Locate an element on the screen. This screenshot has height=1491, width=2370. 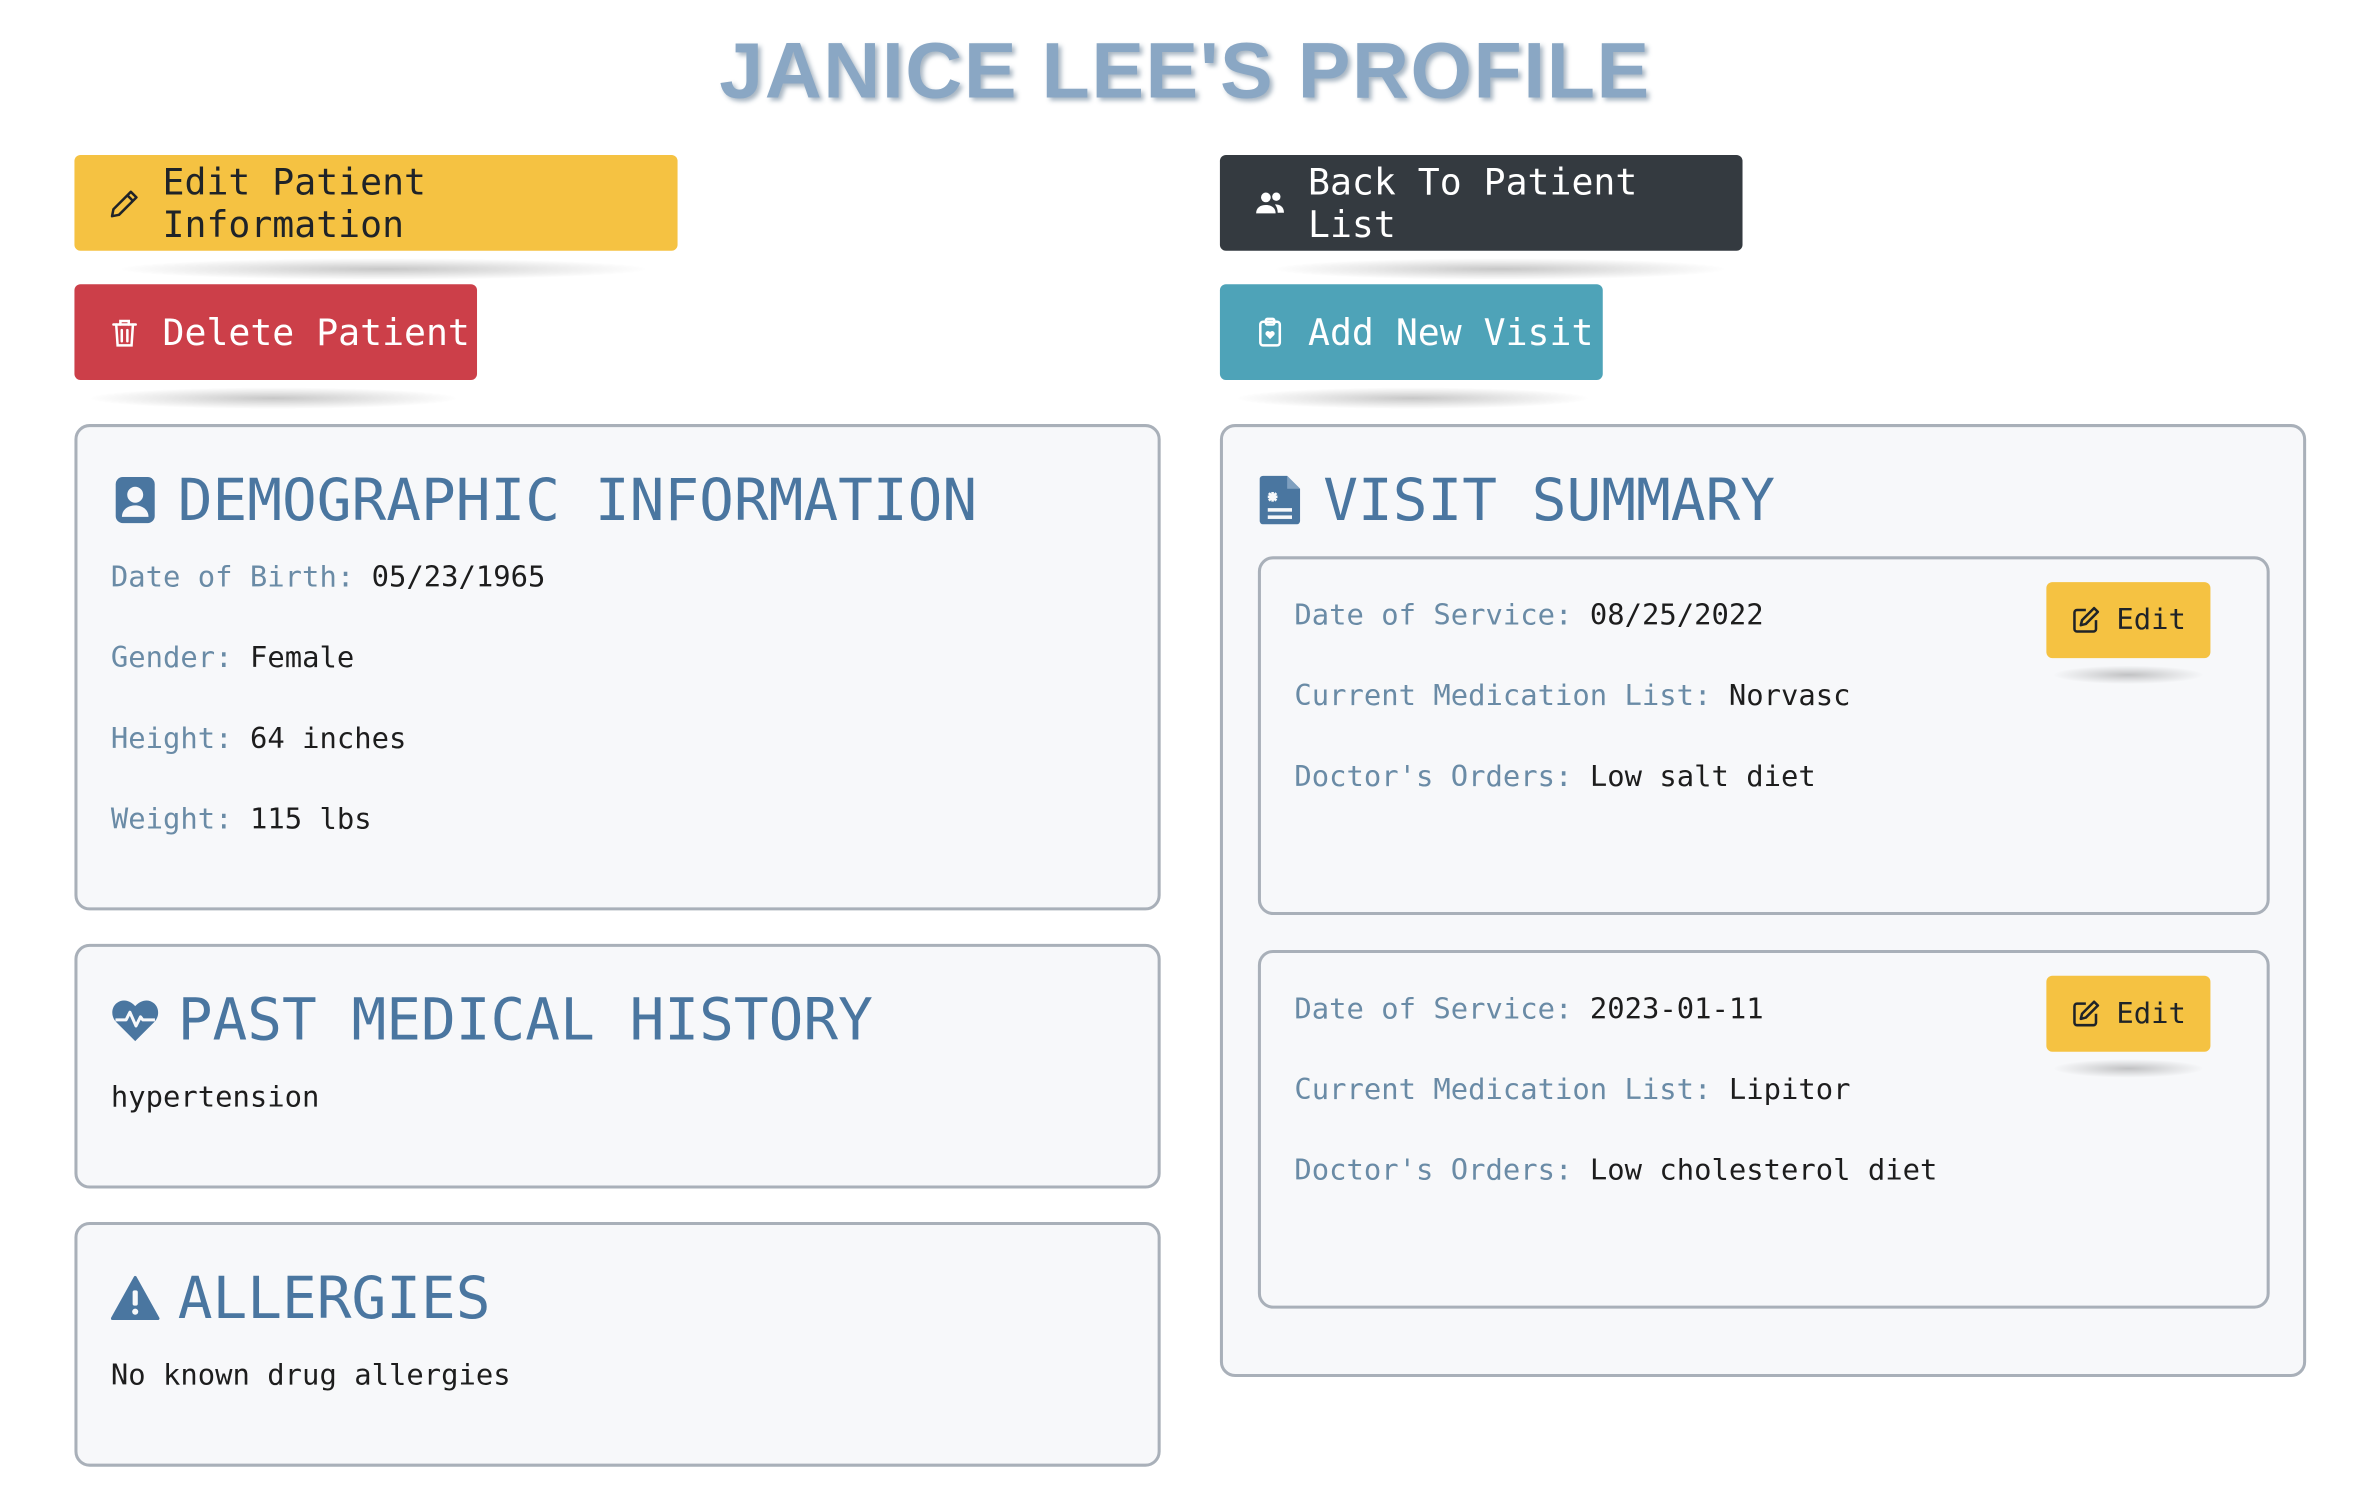
date-of-birth-field: Date of Birth: 05/23/1965 is located at coordinates (328, 577).